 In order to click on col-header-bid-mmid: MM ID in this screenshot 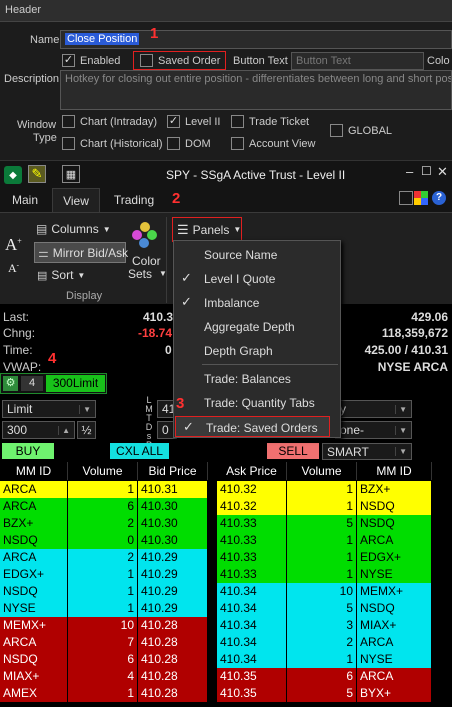, I will do `click(34, 471)`.